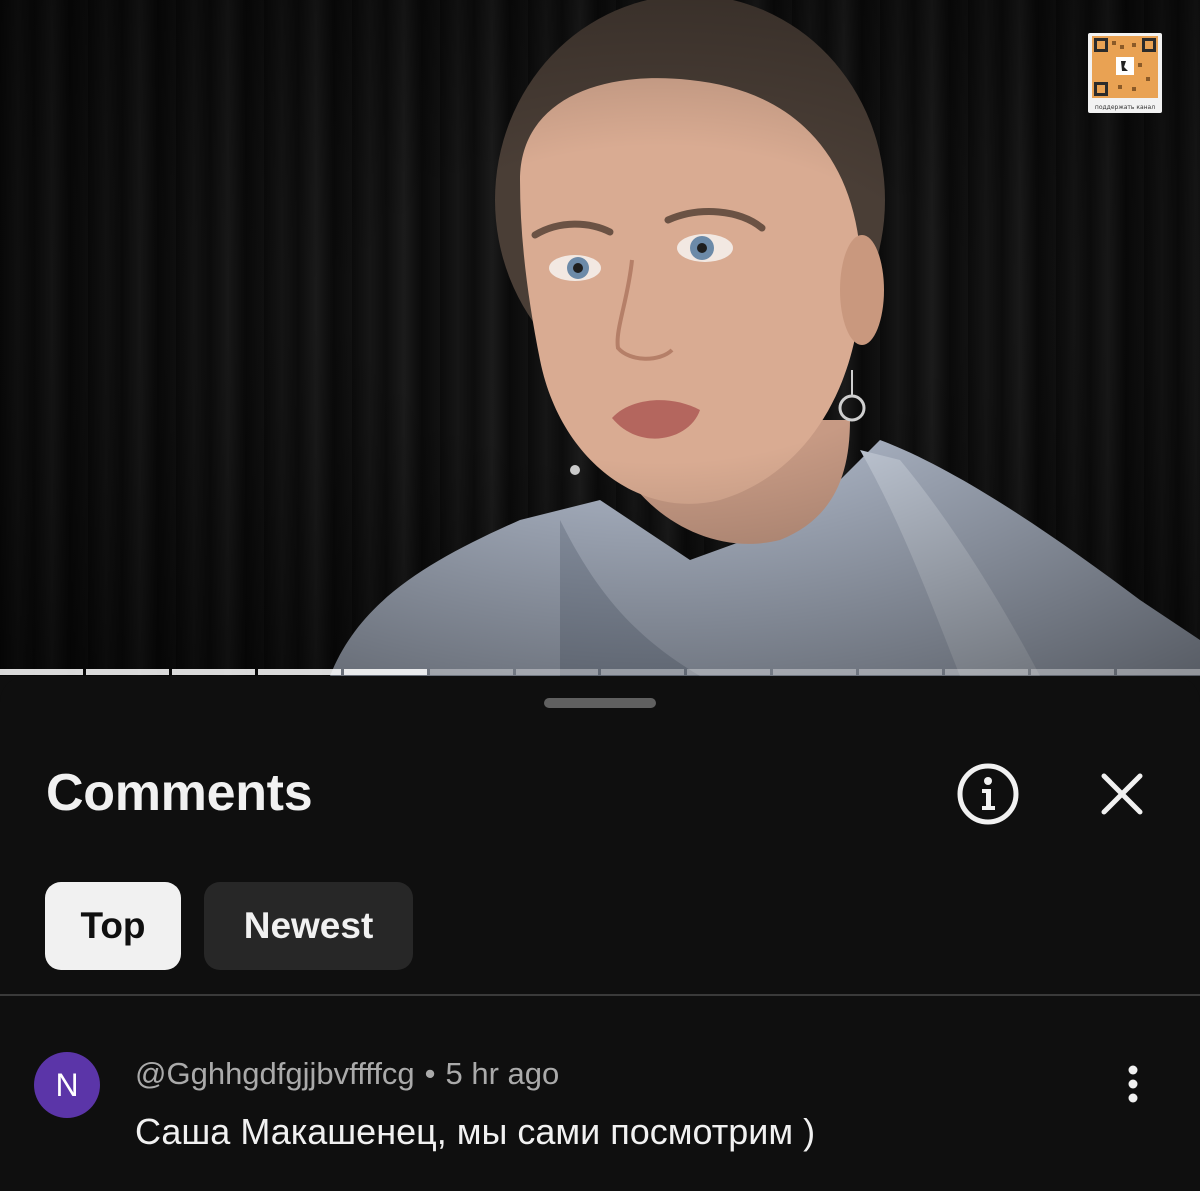  What do you see at coordinates (475, 1131) in the screenshot?
I see `comment-text: Саша Макашенец, мы сами посмотрим )` at bounding box center [475, 1131].